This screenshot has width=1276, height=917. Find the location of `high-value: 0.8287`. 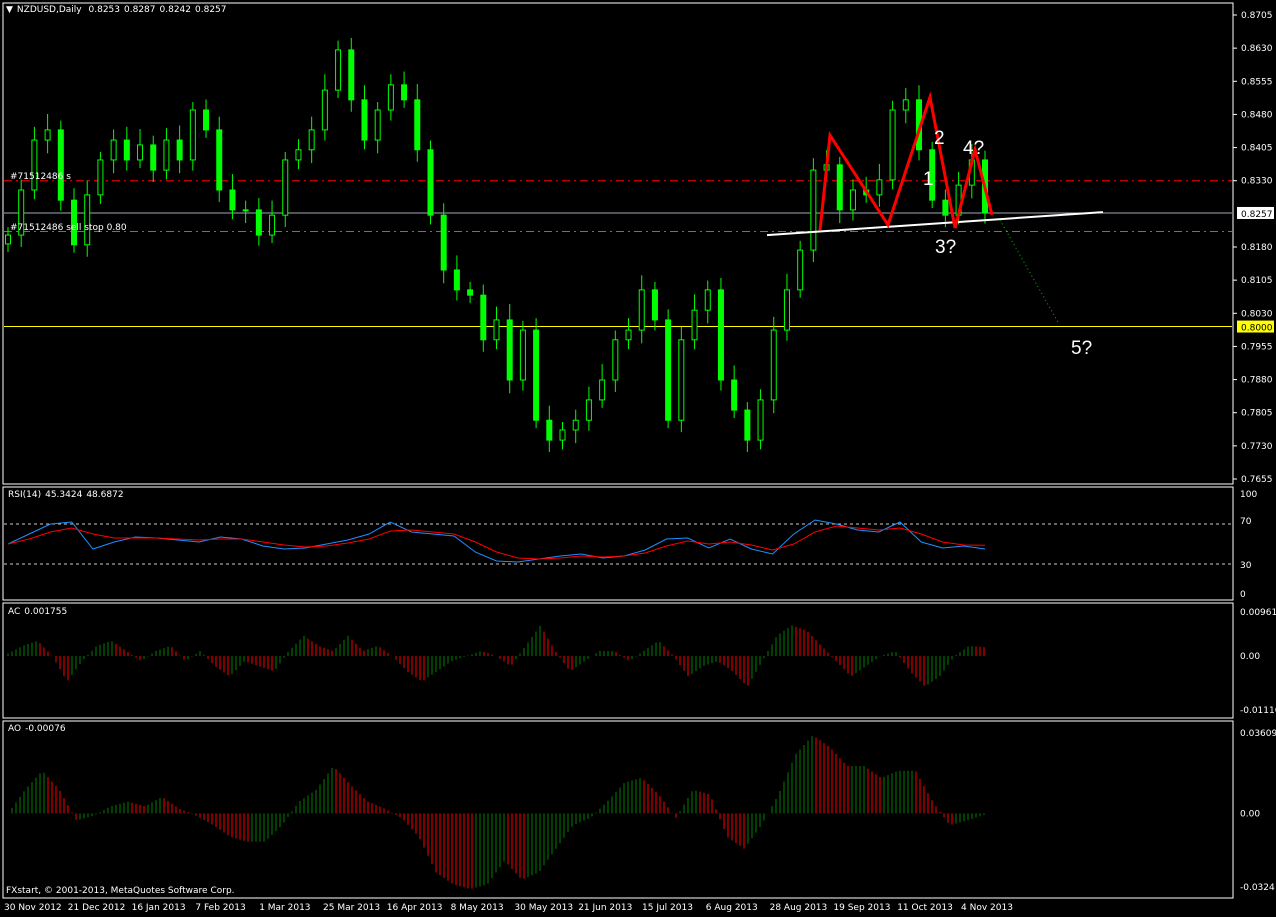

high-value: 0.8287 is located at coordinates (140, 10).